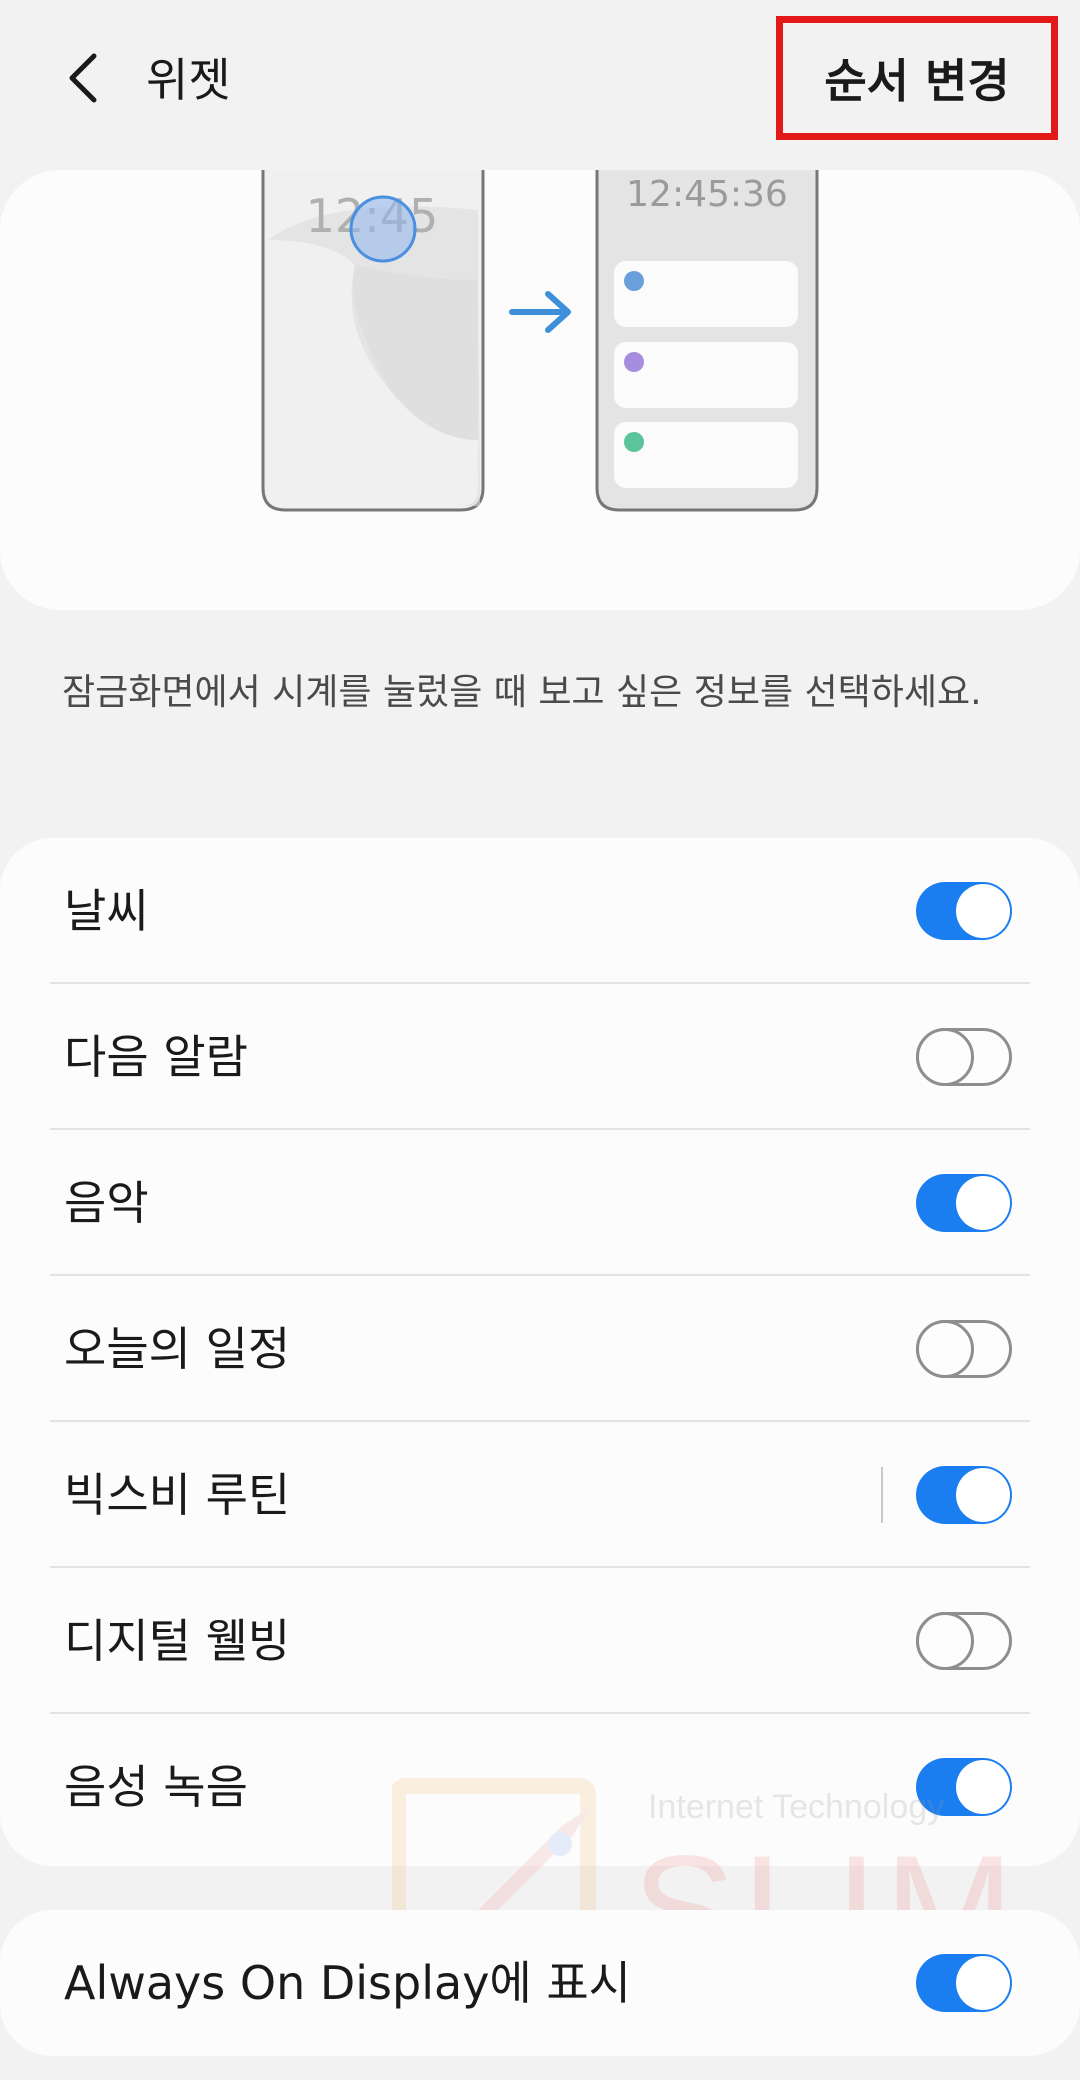 Image resolution: width=1080 pixels, height=2080 pixels. I want to click on list-item-label: 오늘의 일정, so click(177, 1349).